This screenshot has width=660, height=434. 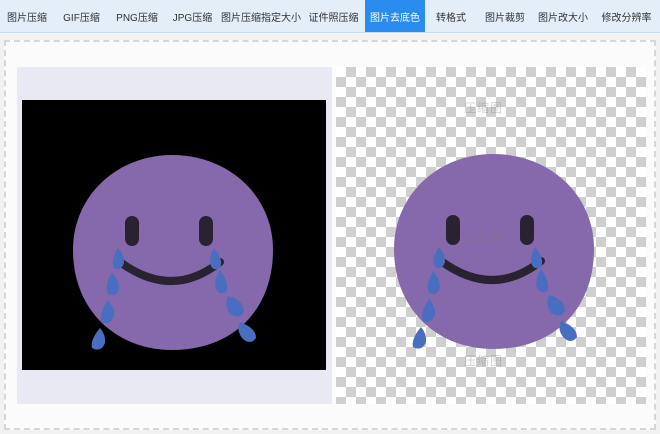 I want to click on tab-change-resolution: 修改分辨率, so click(x=626, y=16).